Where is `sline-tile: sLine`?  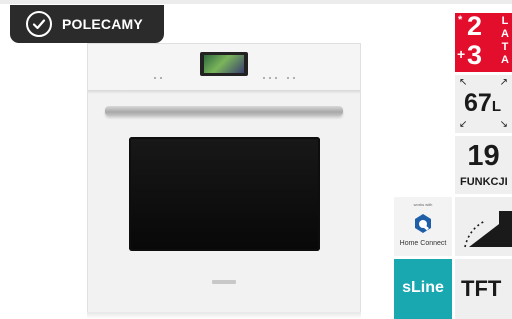
sline-tile: sLine is located at coordinates (423, 289).